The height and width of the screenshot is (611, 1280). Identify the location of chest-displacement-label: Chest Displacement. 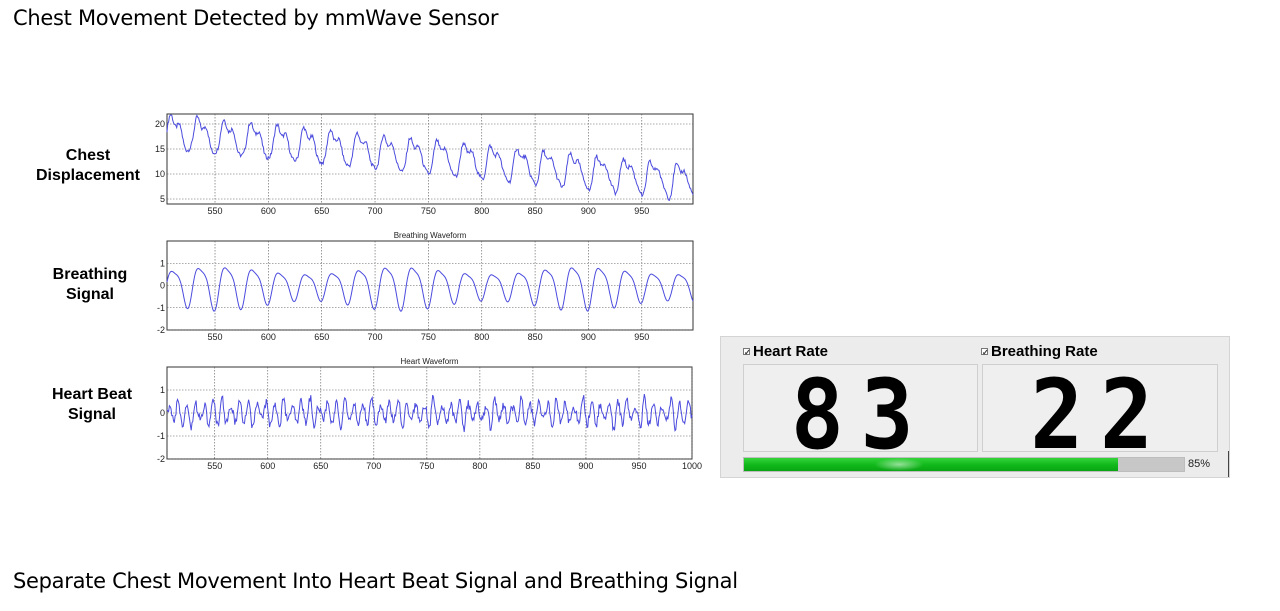
(88, 166).